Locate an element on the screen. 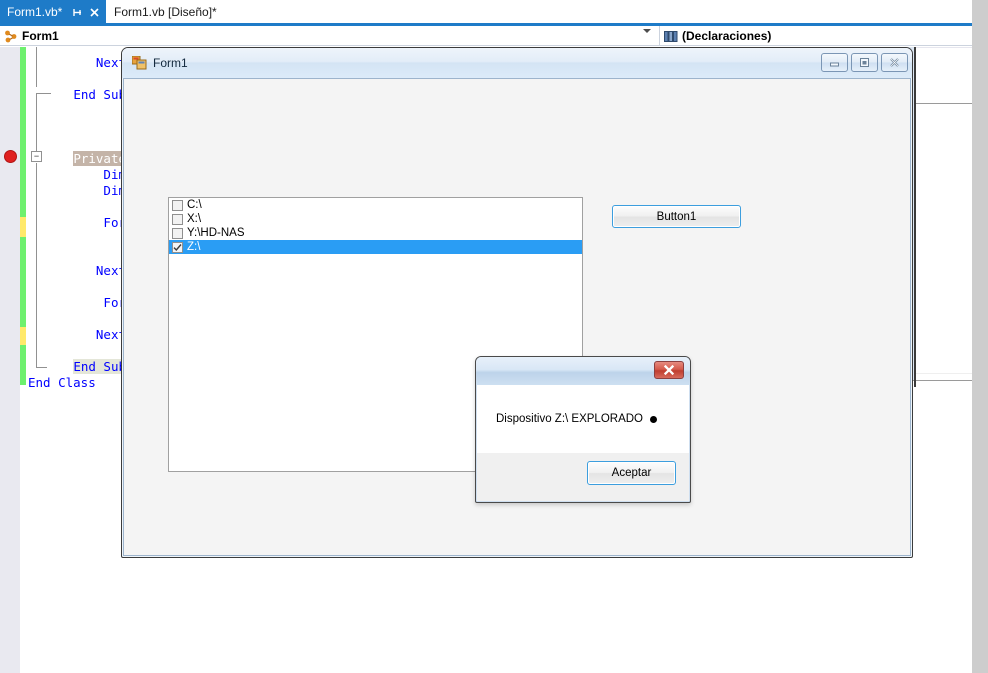 The image size is (988, 673). form1-window-buttons is located at coordinates (864, 62).